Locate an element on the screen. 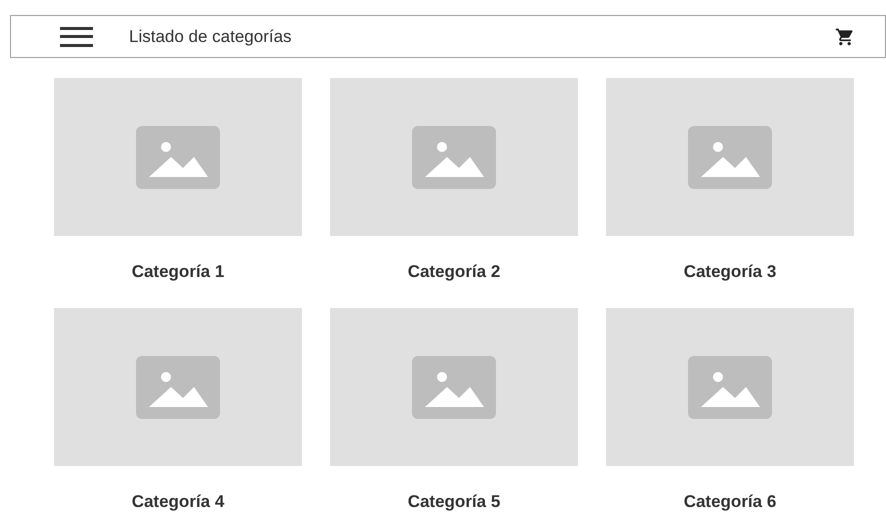  category-title: Categoría 3 is located at coordinates (730, 272).